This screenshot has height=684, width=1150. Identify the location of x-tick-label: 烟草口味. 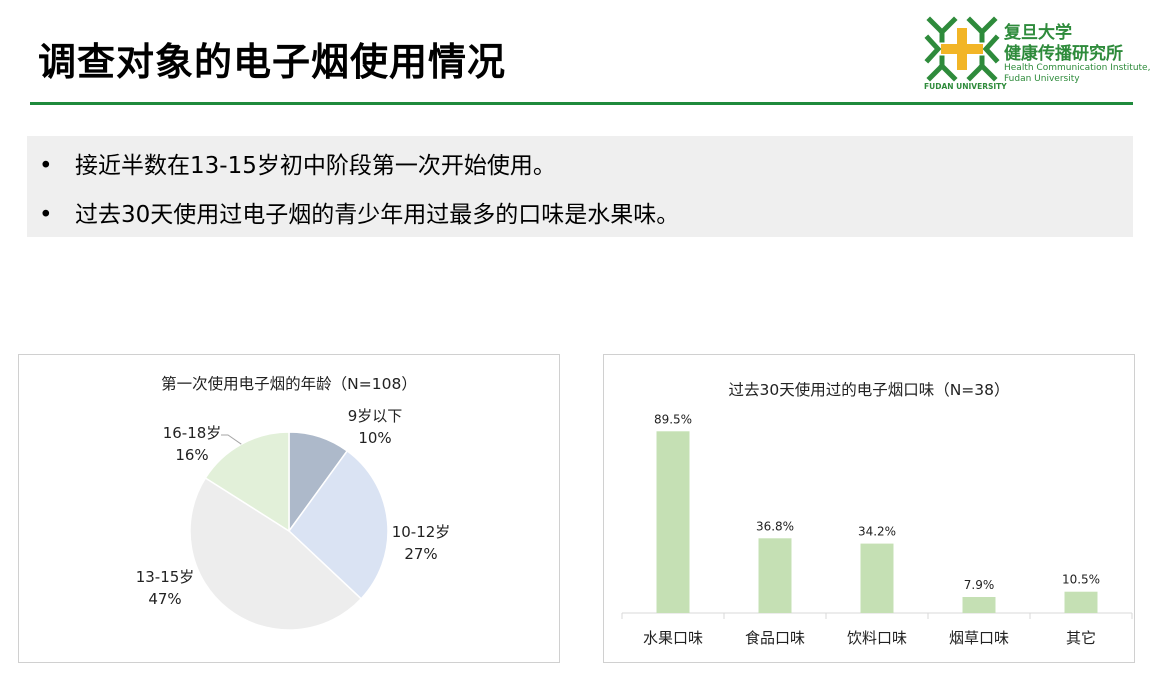
(979, 638).